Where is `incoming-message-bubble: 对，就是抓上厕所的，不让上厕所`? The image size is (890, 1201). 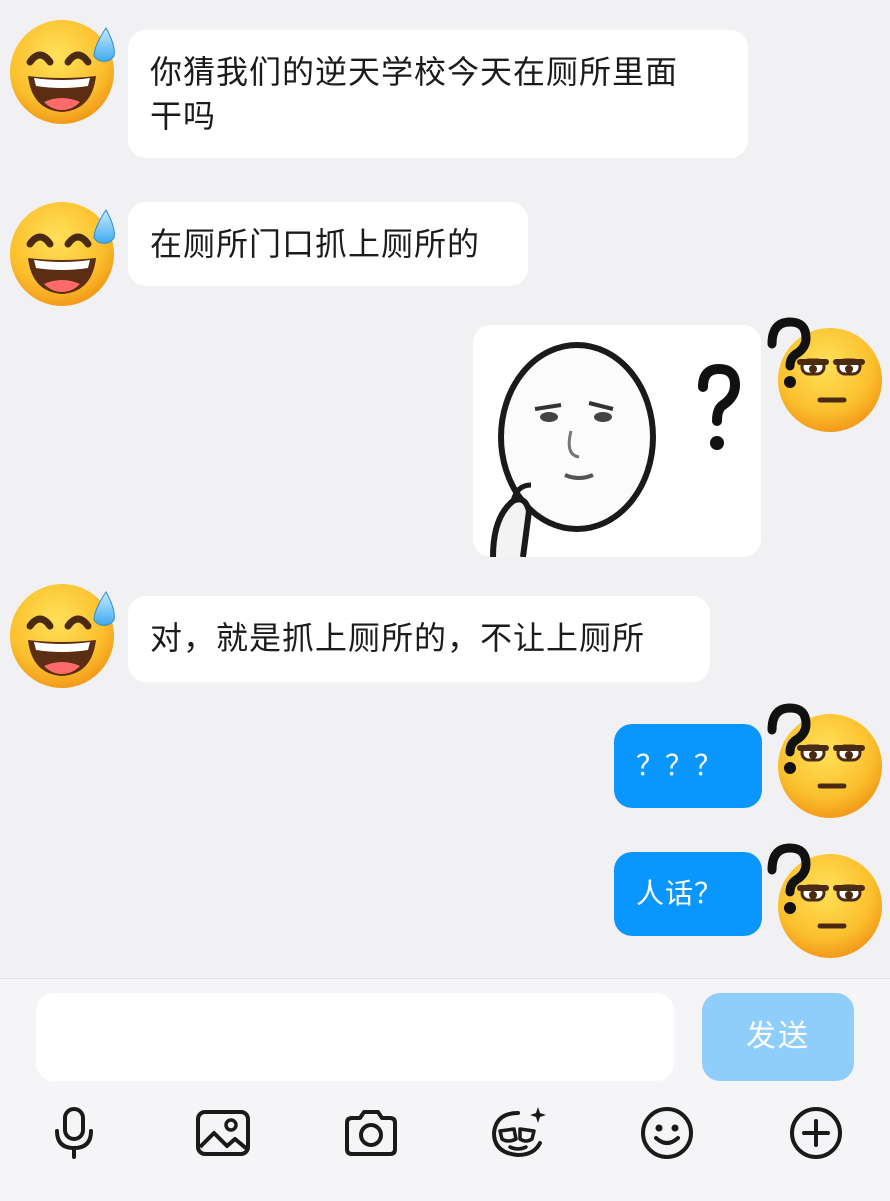
incoming-message-bubble: 对，就是抓上厕所的，不让上厕所 is located at coordinates (419, 639).